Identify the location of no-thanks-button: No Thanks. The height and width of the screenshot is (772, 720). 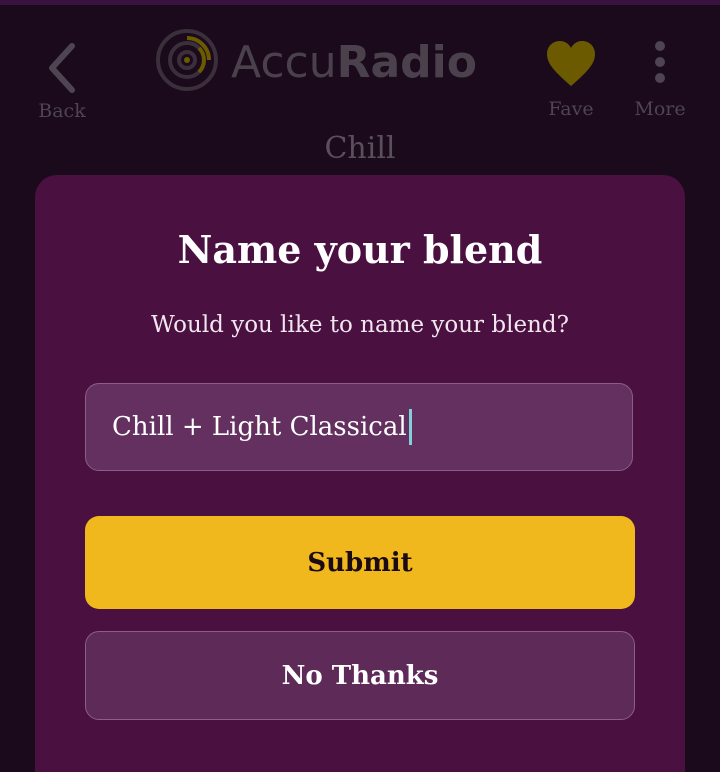
(360, 675).